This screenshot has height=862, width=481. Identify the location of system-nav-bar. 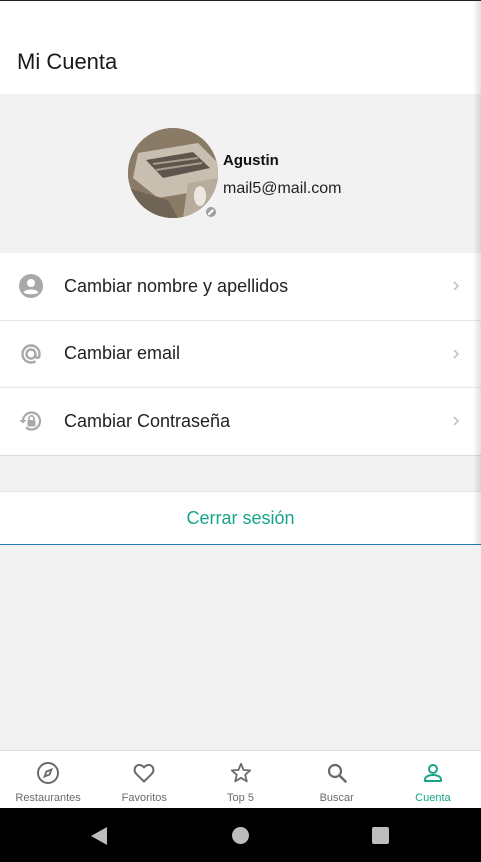
(240, 835).